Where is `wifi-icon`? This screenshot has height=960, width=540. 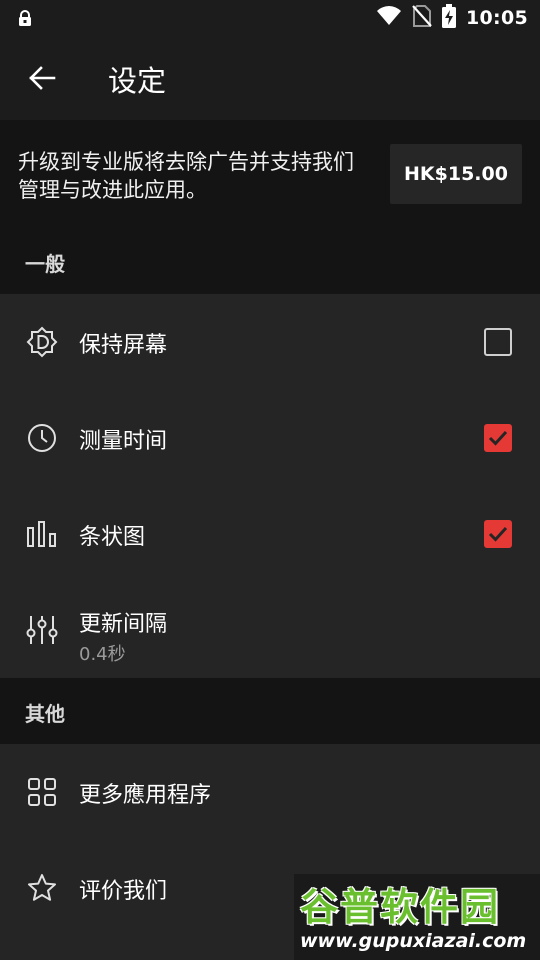 wifi-icon is located at coordinates (389, 18).